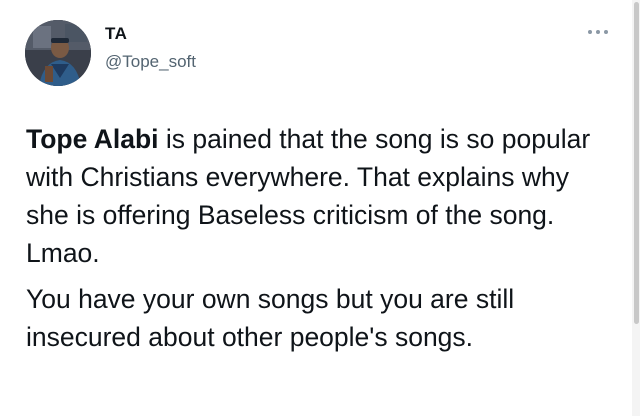 The image size is (640, 416). I want to click on ellipsis-icon, so click(590, 32).